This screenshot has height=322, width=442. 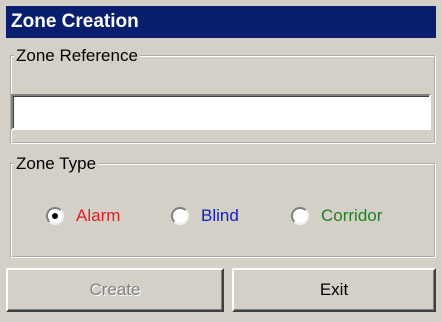 I want to click on create-button: Create, so click(x=115, y=290).